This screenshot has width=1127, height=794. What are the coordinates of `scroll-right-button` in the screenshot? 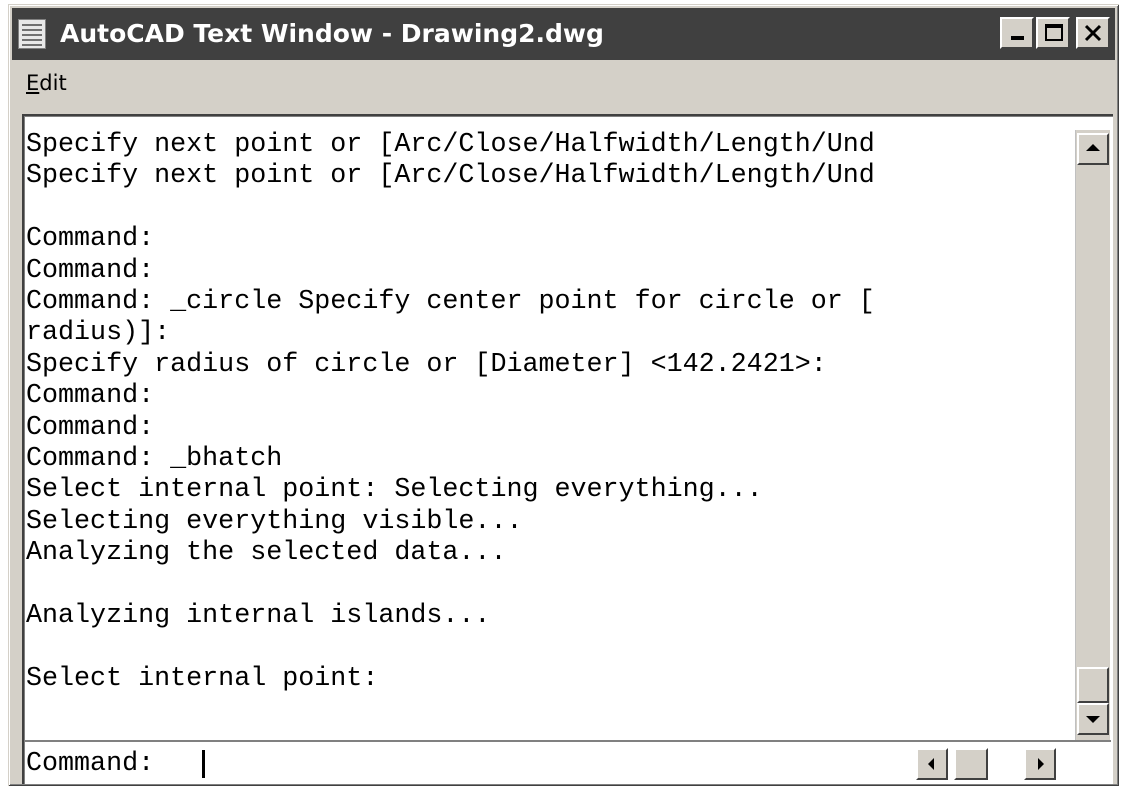 It's located at (1040, 764).